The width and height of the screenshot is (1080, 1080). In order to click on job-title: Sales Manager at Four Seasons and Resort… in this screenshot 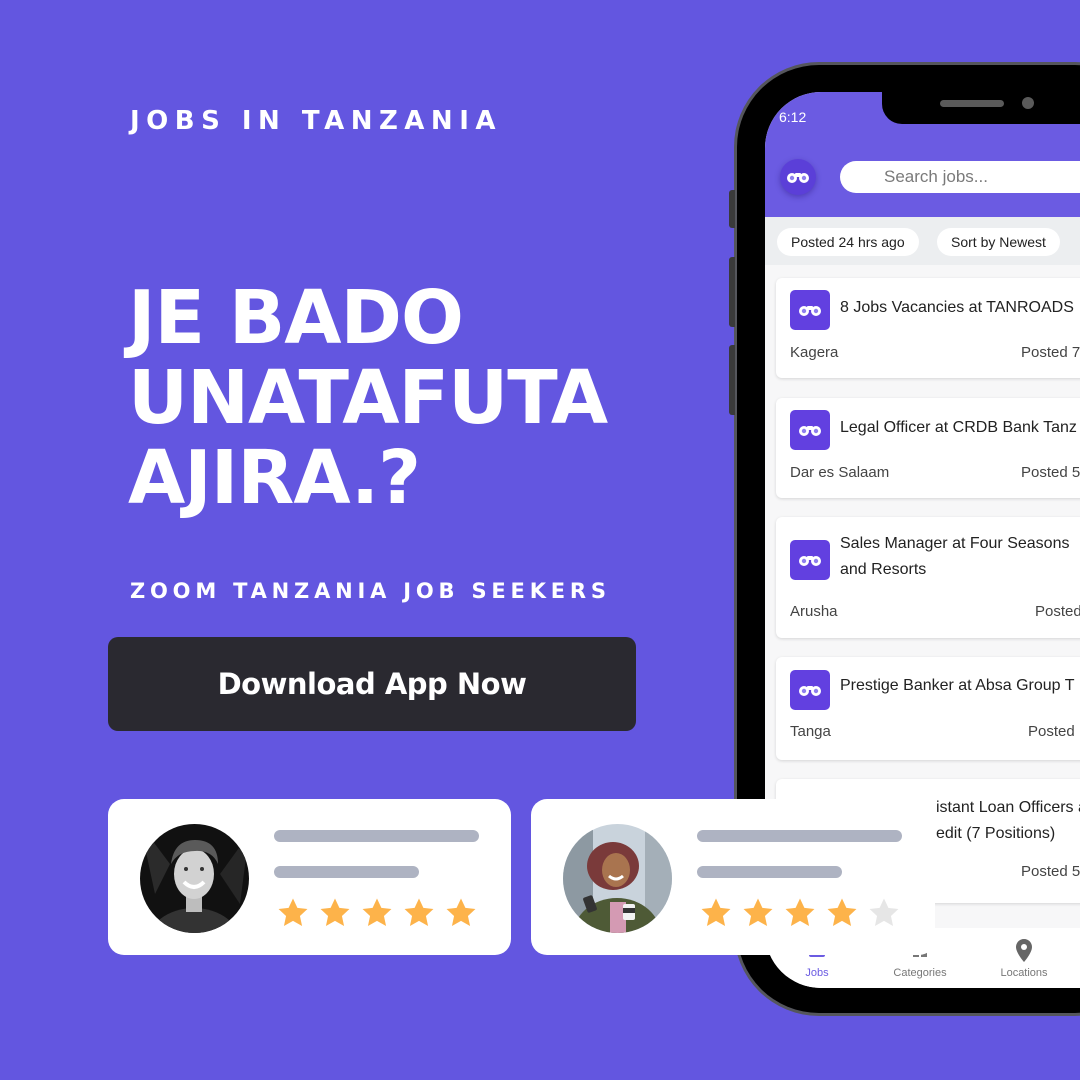, I will do `click(960, 557)`.